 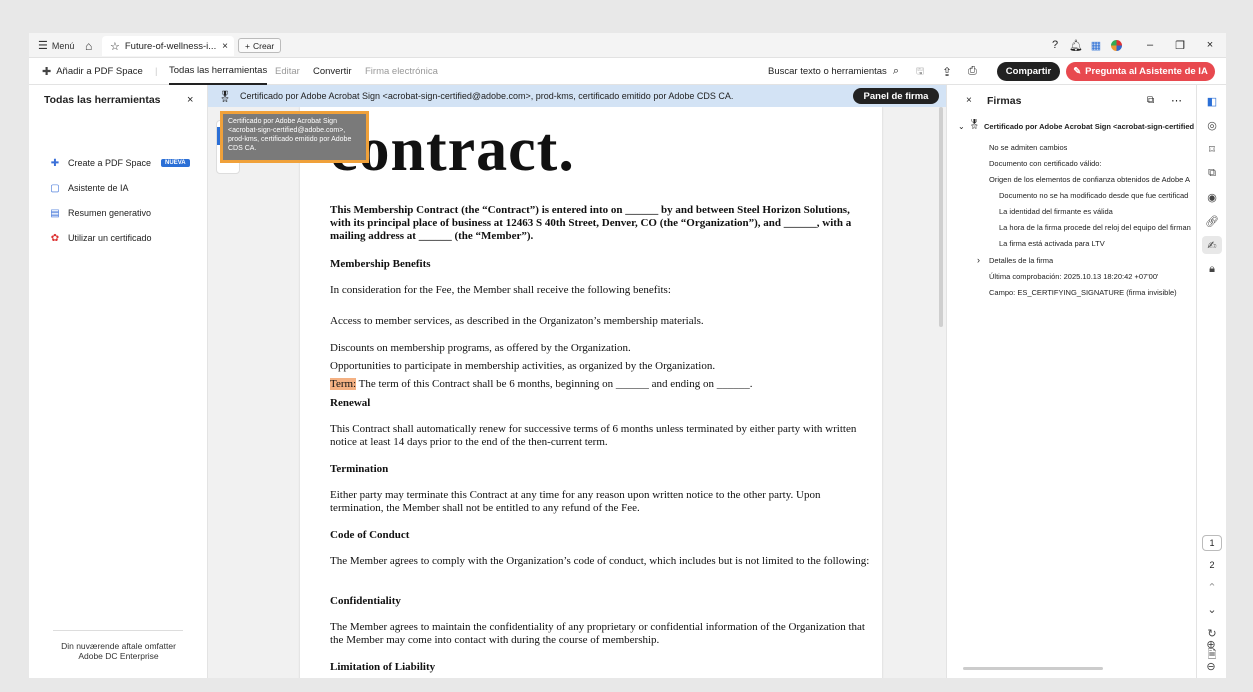 What do you see at coordinates (115, 46) in the screenshot?
I see `star-icon: ☆` at bounding box center [115, 46].